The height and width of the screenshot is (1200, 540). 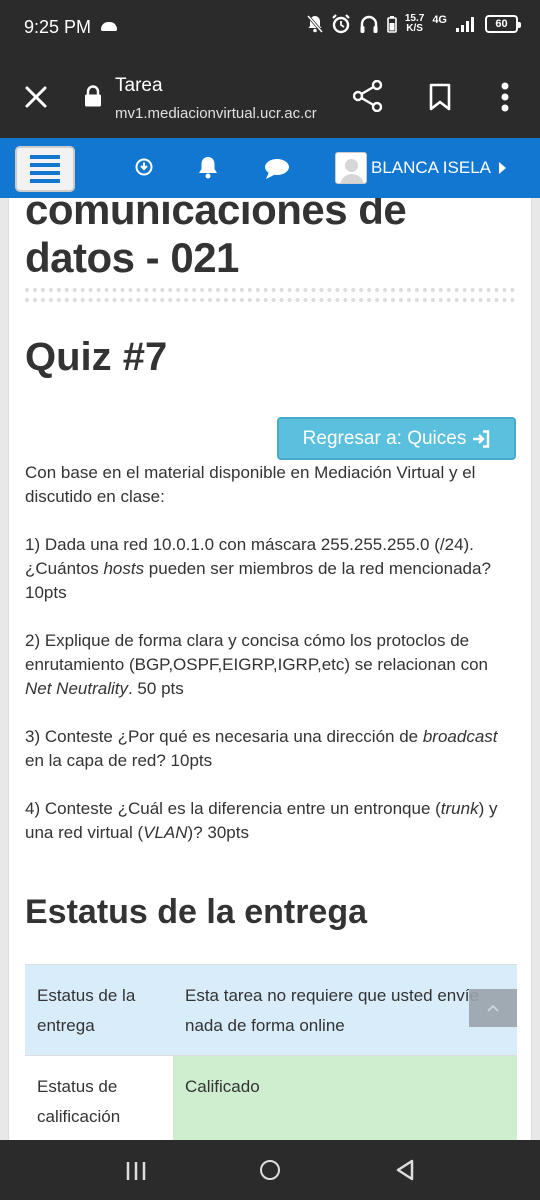 I want to click on cloud-icon, so click(x=109, y=26).